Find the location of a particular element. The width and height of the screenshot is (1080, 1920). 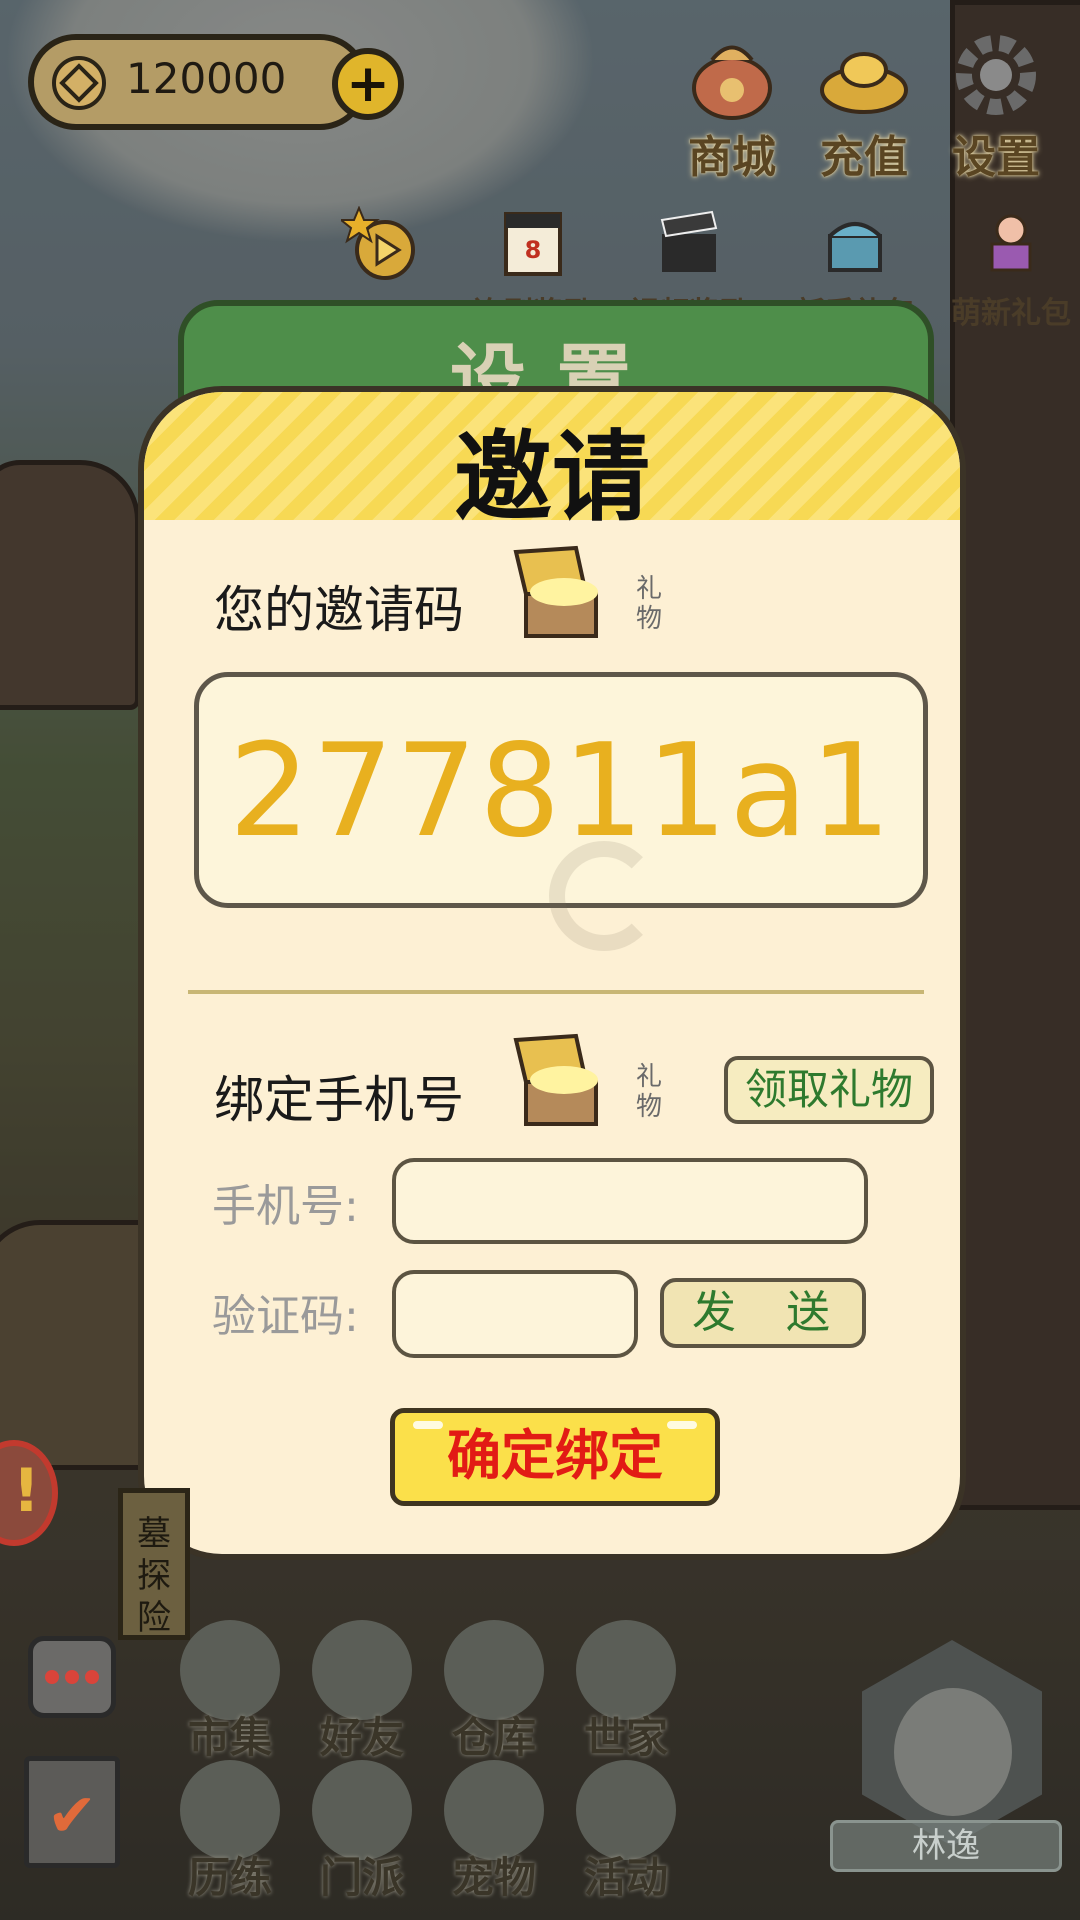

avatar is located at coordinates (953, 1752).